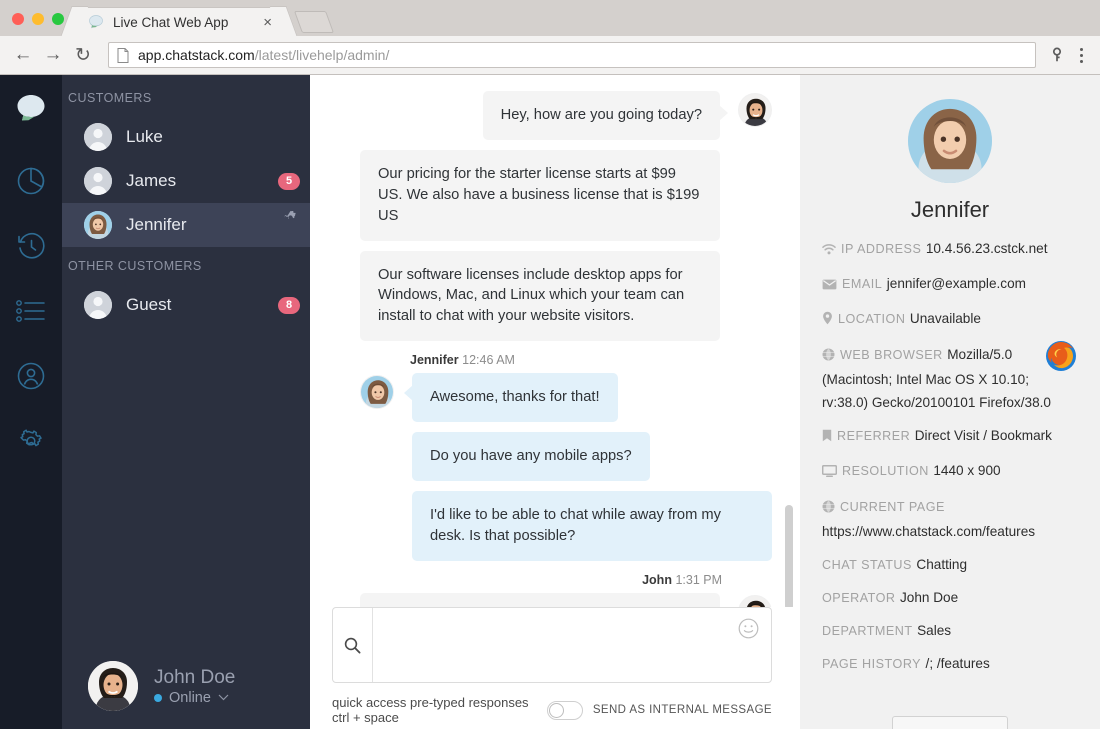 The width and height of the screenshot is (1100, 729). What do you see at coordinates (58, 19) in the screenshot?
I see `maximize-window-button` at bounding box center [58, 19].